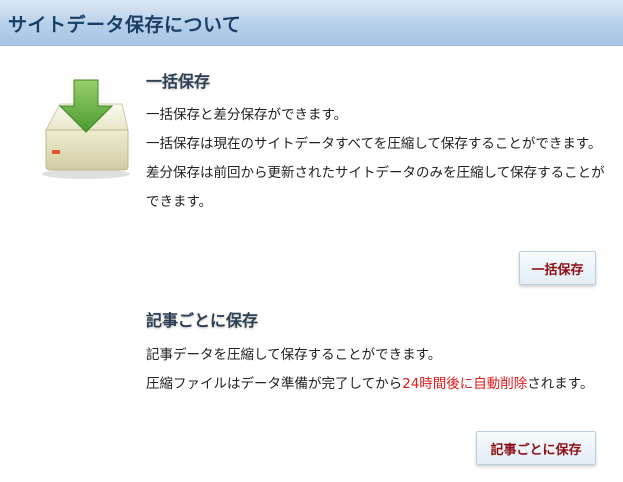  I want to click on bulk-save-heading: 一括保存, so click(178, 81).